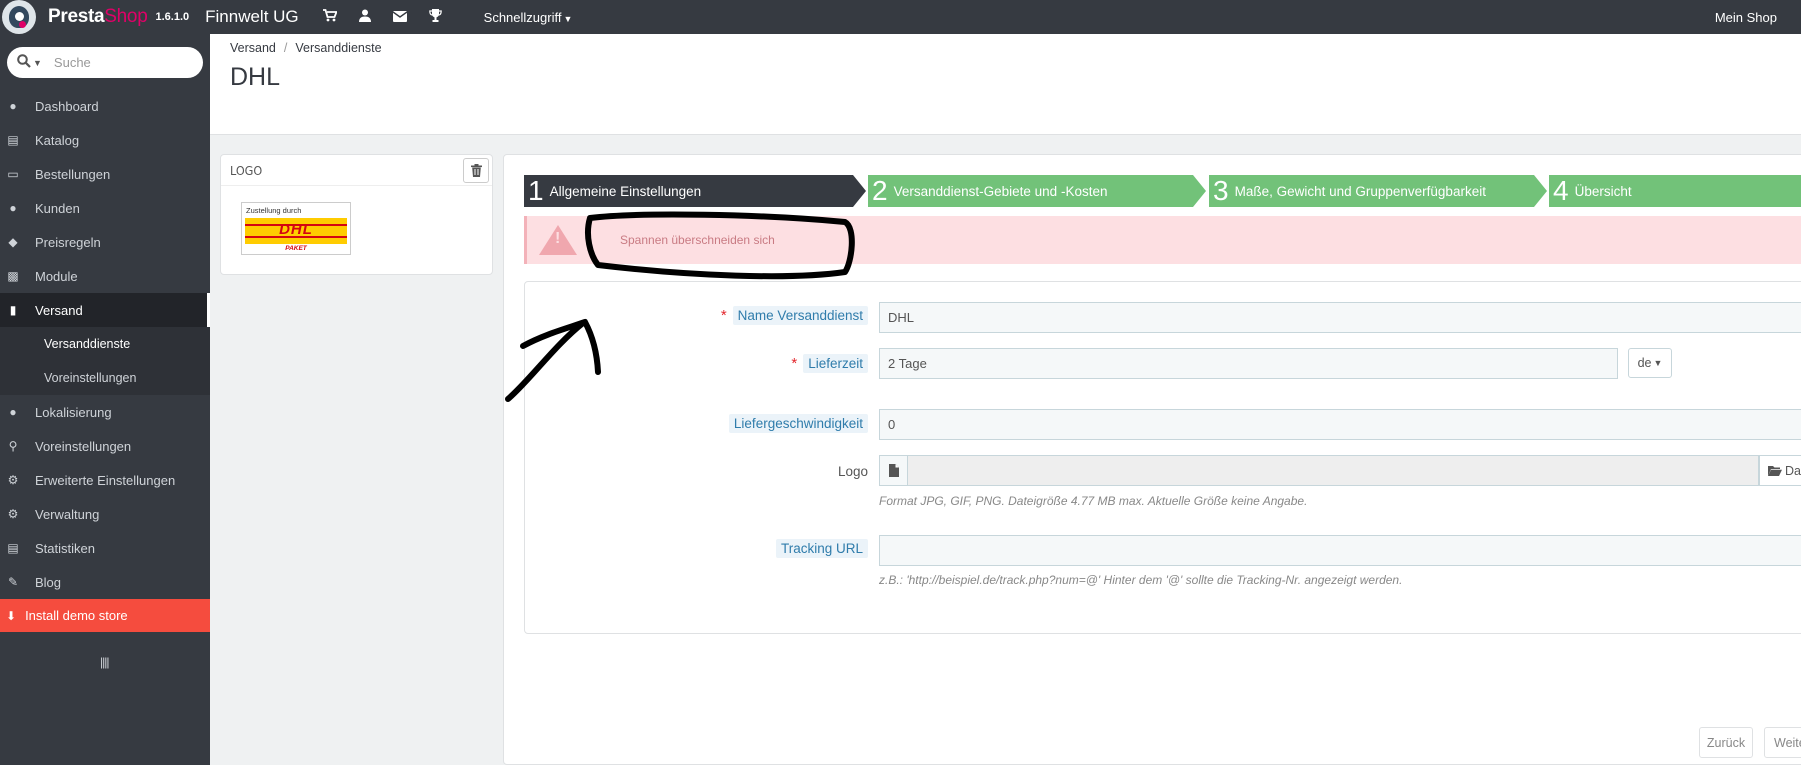 This screenshot has width=1801, height=765. I want to click on choose-file-button: Datei, so click(1780, 470).